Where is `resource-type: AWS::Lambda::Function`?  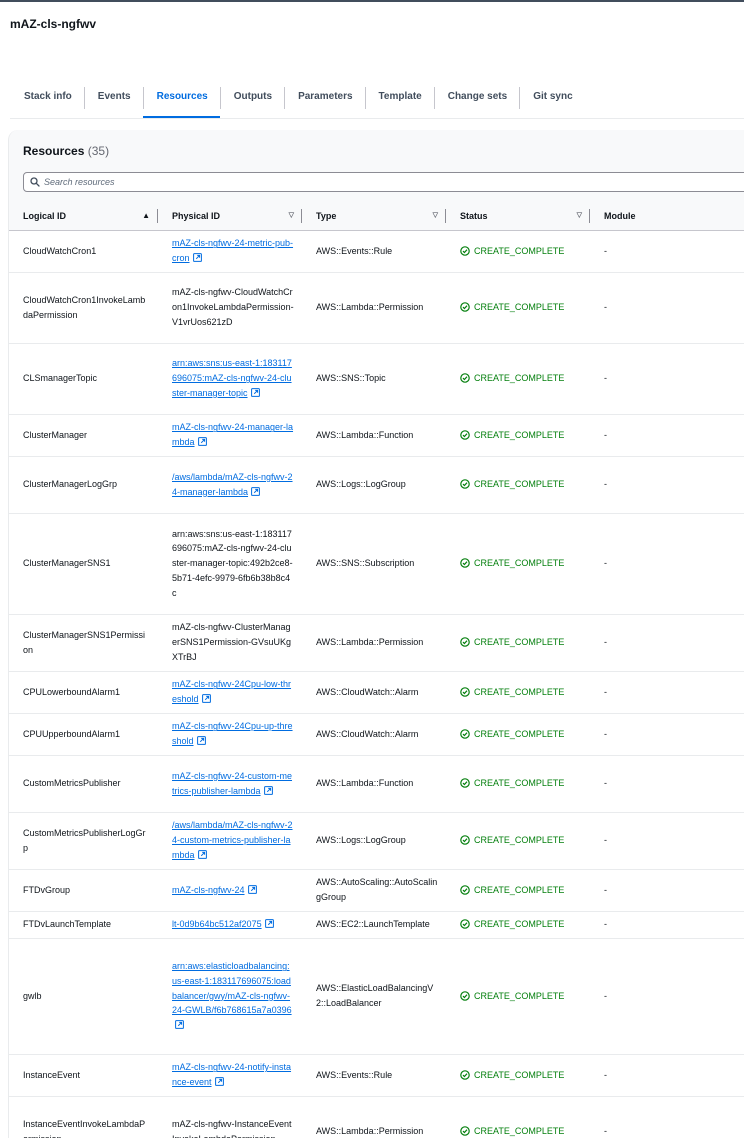
resource-type: AWS::Lambda::Function is located at coordinates (365, 783).